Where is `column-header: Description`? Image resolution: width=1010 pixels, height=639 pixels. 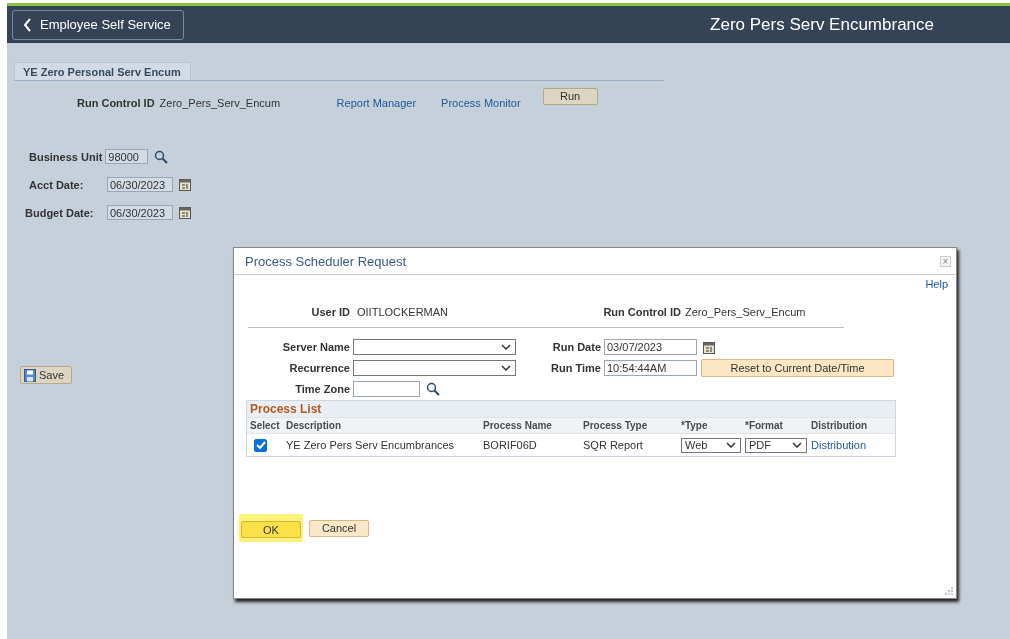
column-header: Description is located at coordinates (314, 425).